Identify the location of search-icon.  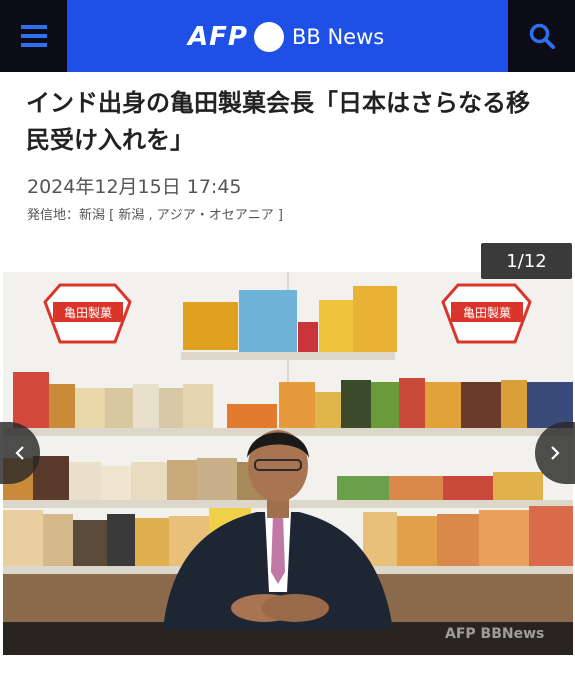
(542, 36).